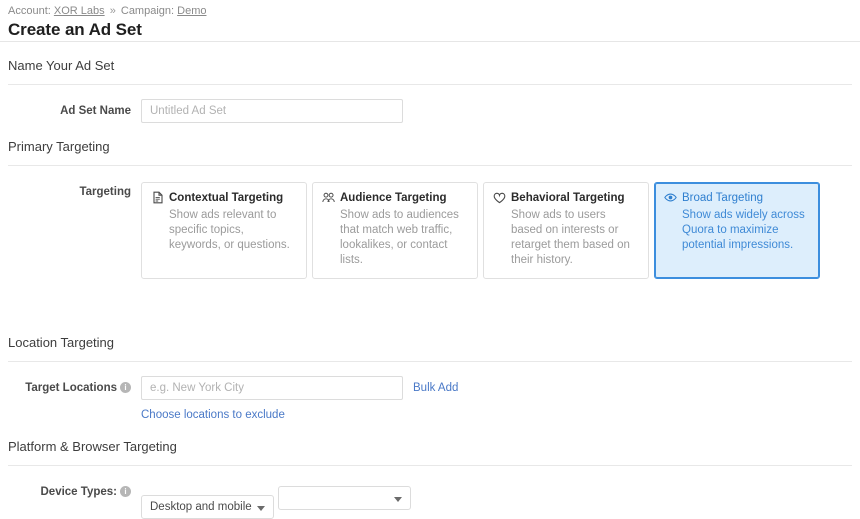 The width and height of the screenshot is (860, 519). What do you see at coordinates (79, 492) in the screenshot?
I see `device-types-label-text: Device Types:` at bounding box center [79, 492].